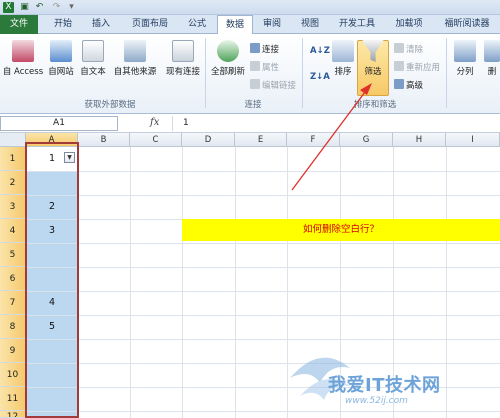 Image resolution: width=500 pixels, height=418 pixels. I want to click on arrow-line, so click(330, 139).